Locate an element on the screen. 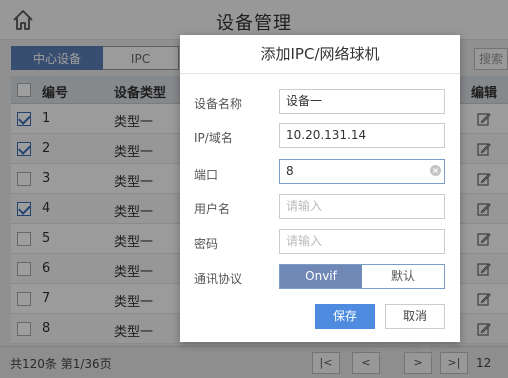 Image resolution: width=508 pixels, height=378 pixels. username-input: 请输入 is located at coordinates (362, 206).